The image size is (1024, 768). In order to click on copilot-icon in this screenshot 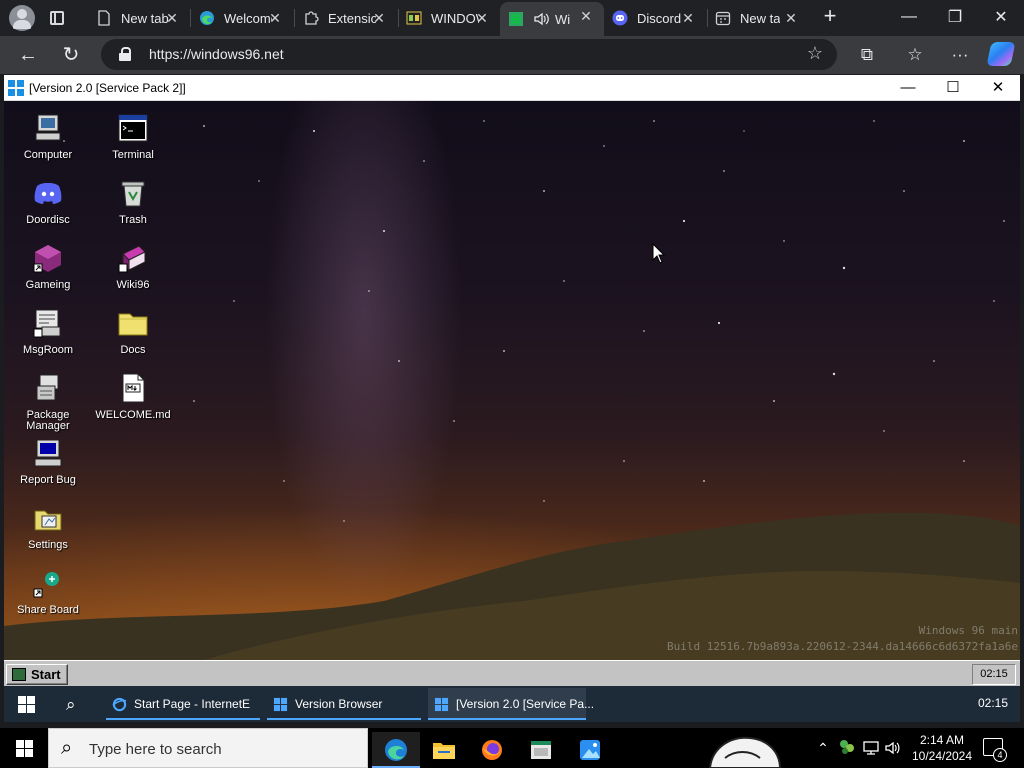, I will do `click(1001, 54)`.